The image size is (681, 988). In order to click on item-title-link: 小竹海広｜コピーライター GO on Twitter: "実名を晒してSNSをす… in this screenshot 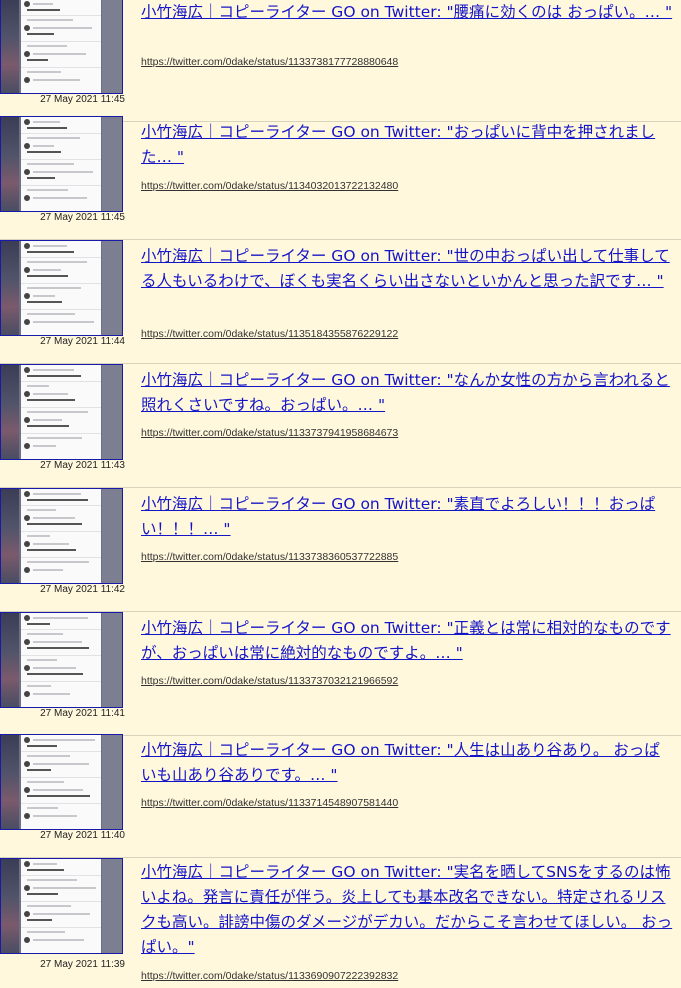, I will do `click(407, 910)`.